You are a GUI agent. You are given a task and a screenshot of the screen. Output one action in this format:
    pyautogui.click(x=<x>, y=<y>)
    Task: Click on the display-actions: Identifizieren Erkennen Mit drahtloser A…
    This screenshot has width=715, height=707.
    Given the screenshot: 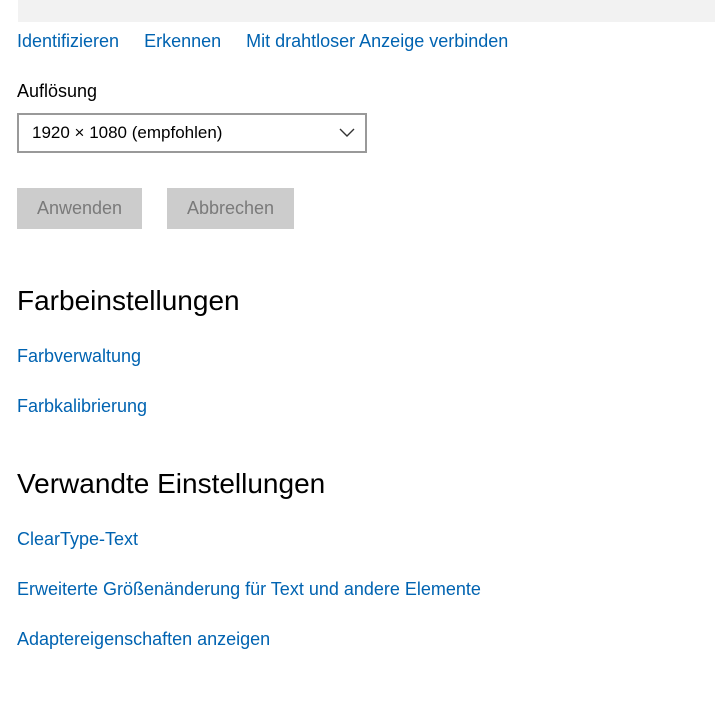 What is the action you would take?
    pyautogui.click(x=262, y=41)
    